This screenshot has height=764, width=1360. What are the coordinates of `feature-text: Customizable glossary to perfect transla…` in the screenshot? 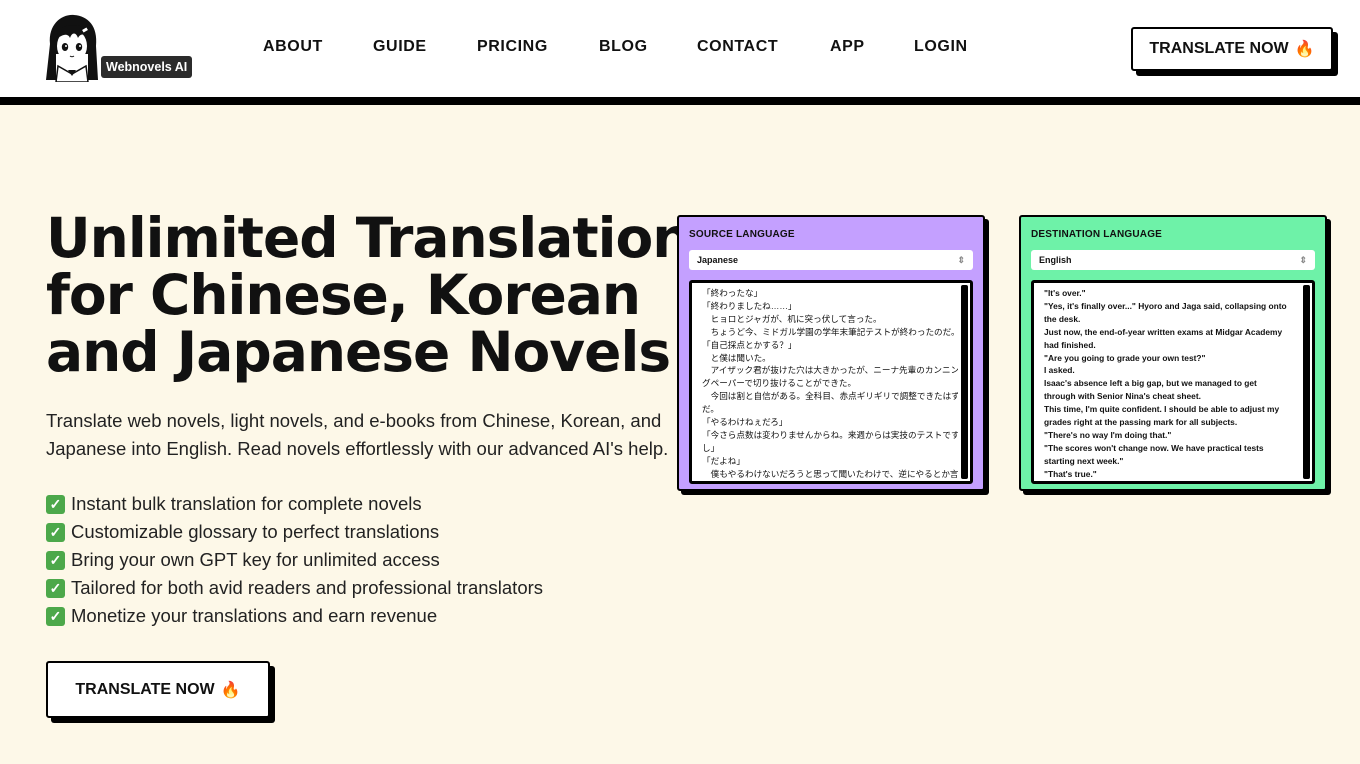 It's located at (255, 531).